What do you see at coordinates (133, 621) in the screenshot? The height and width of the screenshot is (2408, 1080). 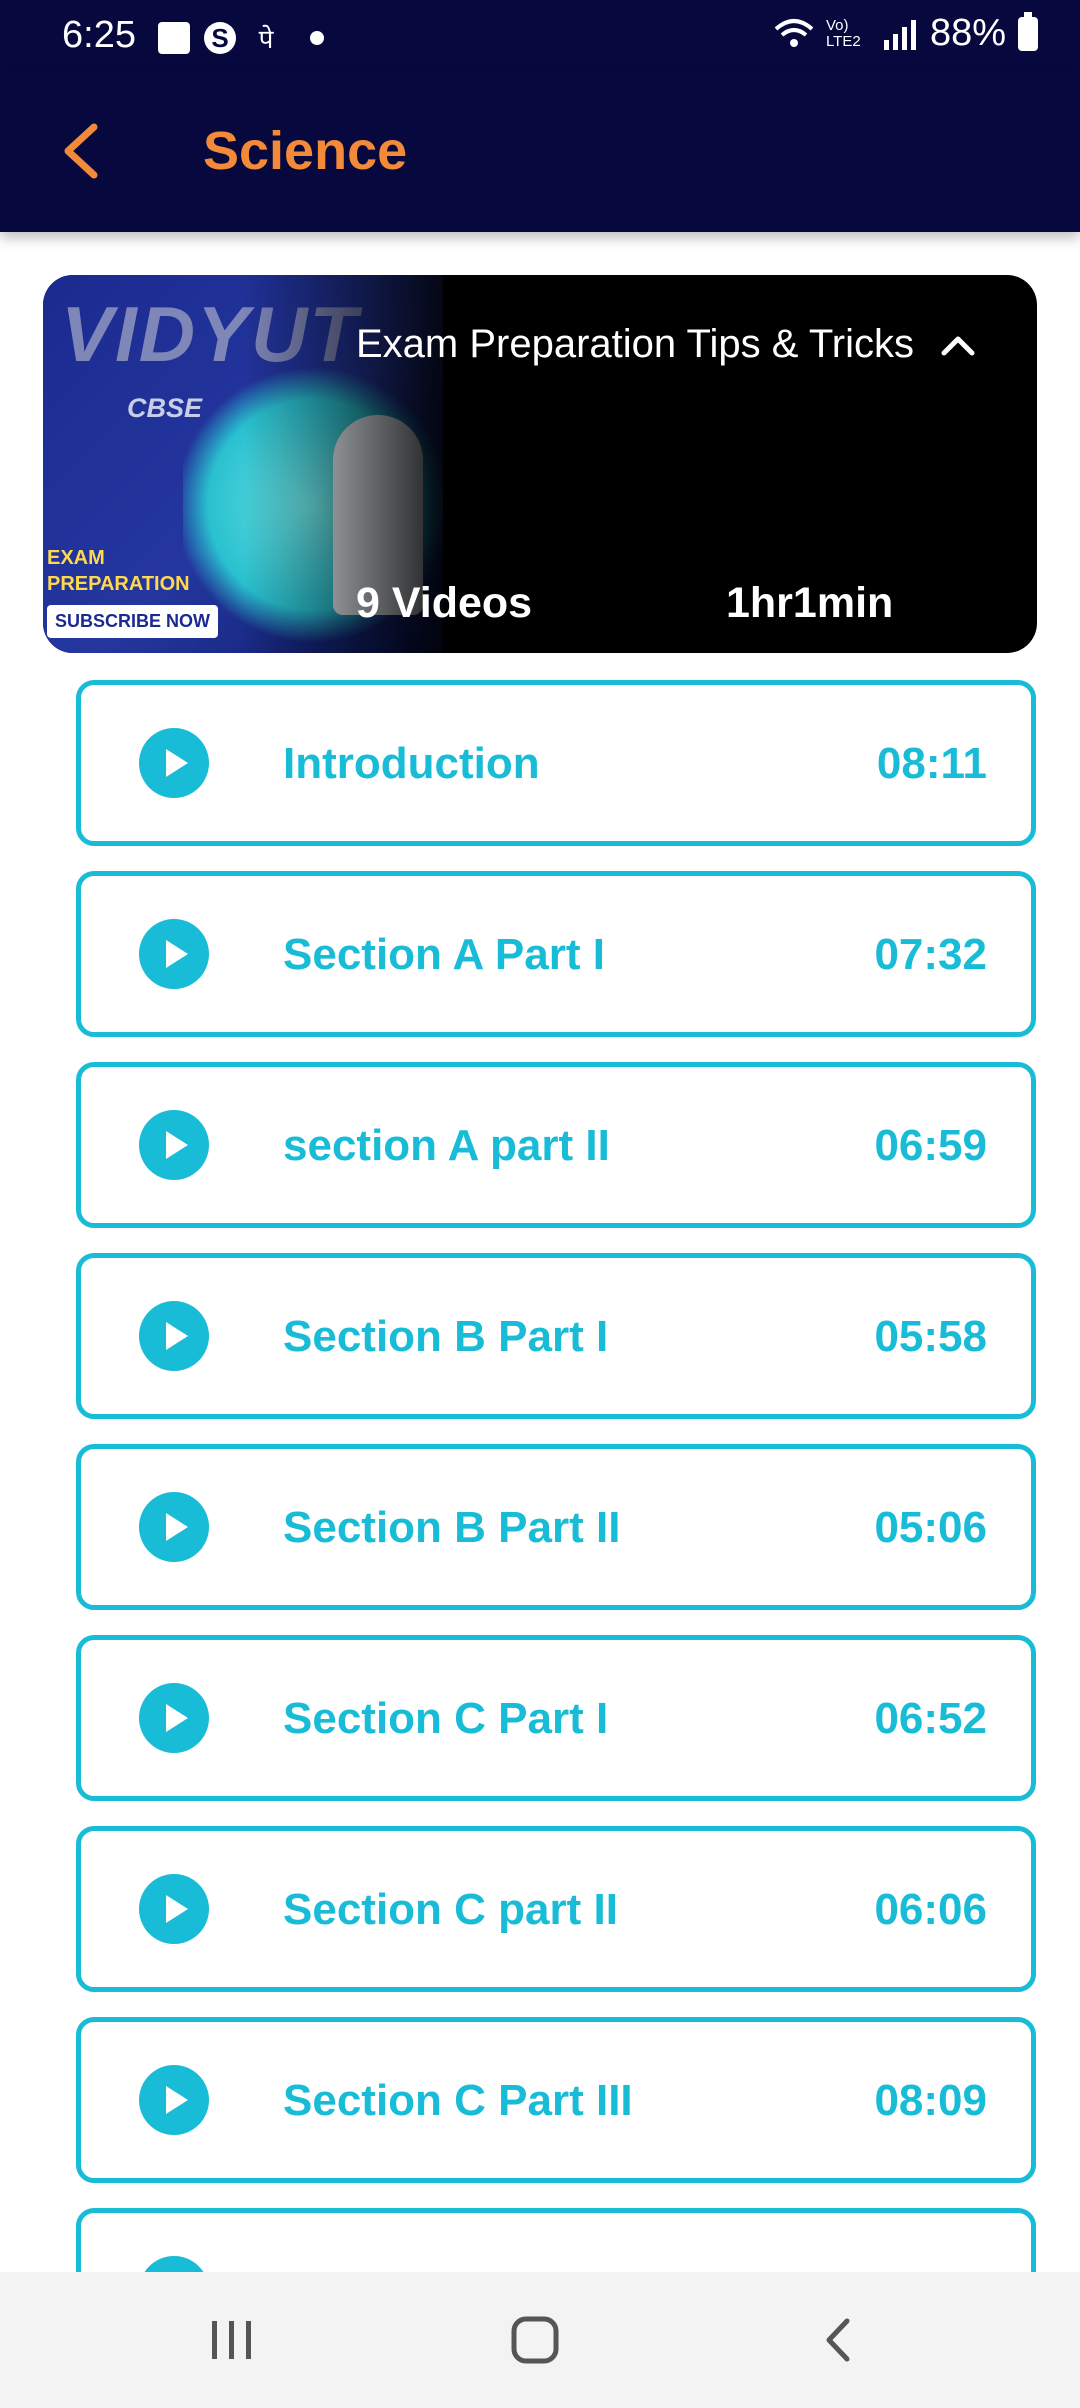 I see `thumbnail-subscribe-label: SUBSCRIBE NOW` at bounding box center [133, 621].